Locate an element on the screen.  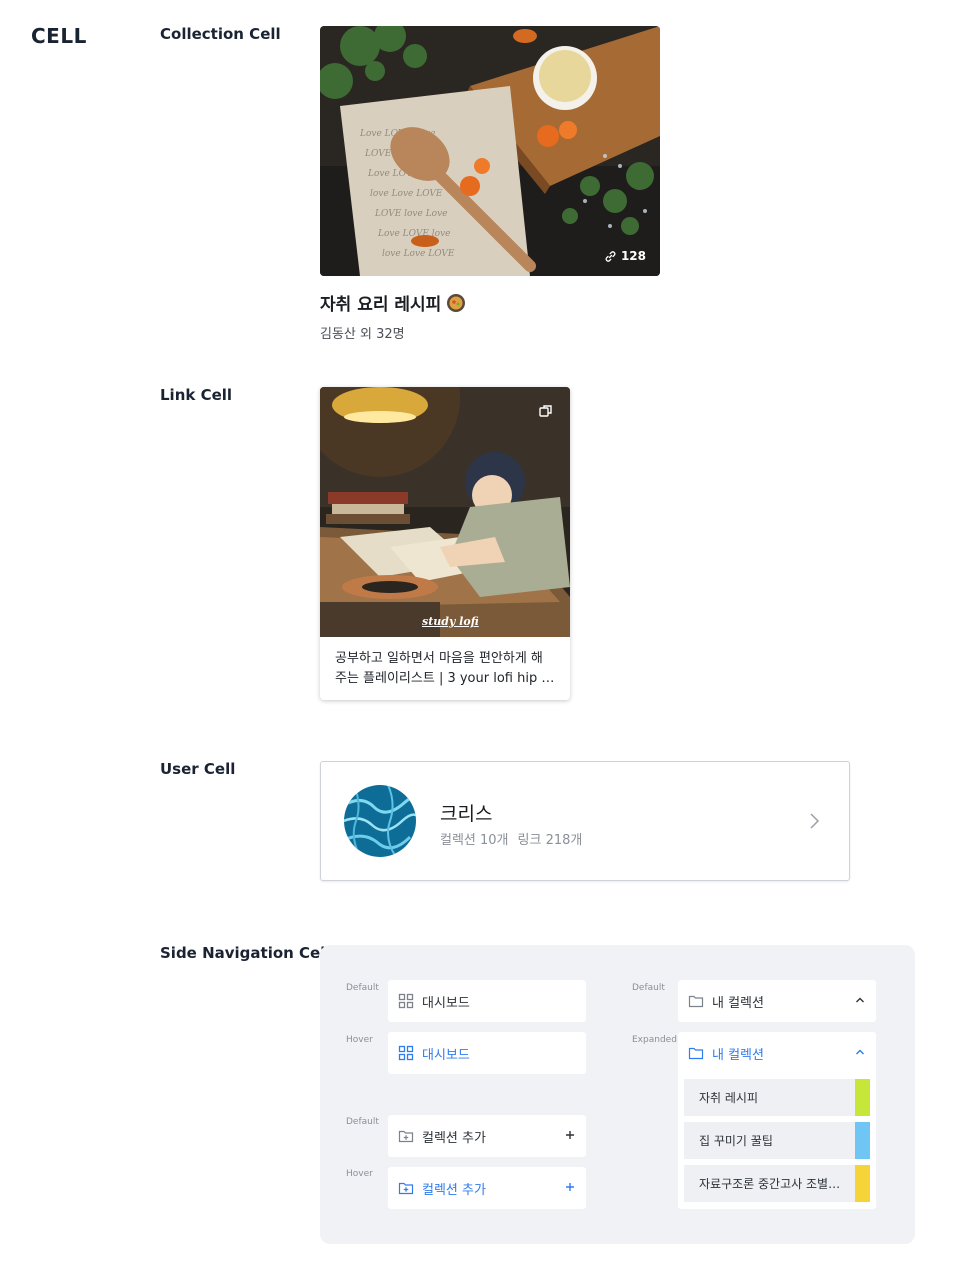
chevron-right-icon is located at coordinates (814, 821).